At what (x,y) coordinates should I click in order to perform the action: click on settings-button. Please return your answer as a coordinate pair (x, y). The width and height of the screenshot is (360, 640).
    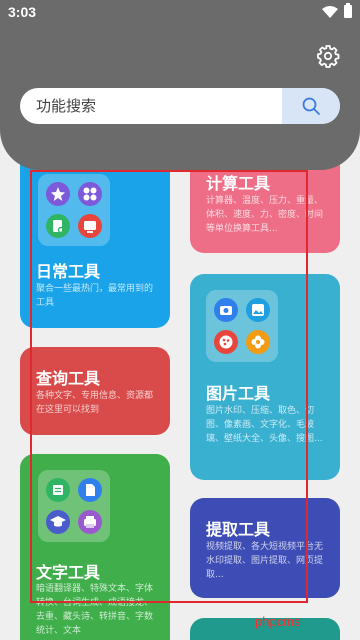
    Looking at the image, I should click on (328, 56).